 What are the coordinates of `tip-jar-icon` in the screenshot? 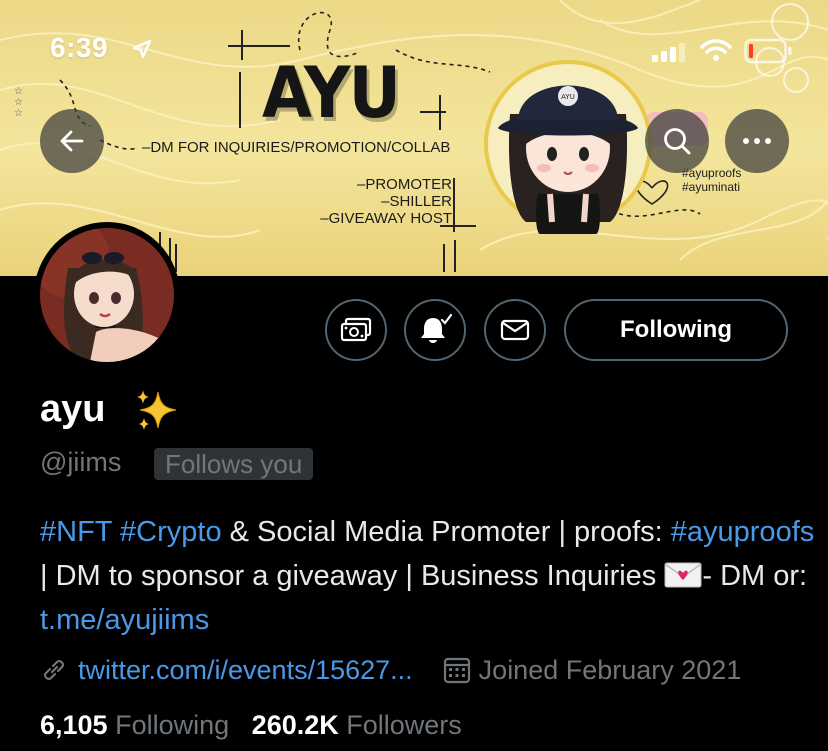 It's located at (356, 329).